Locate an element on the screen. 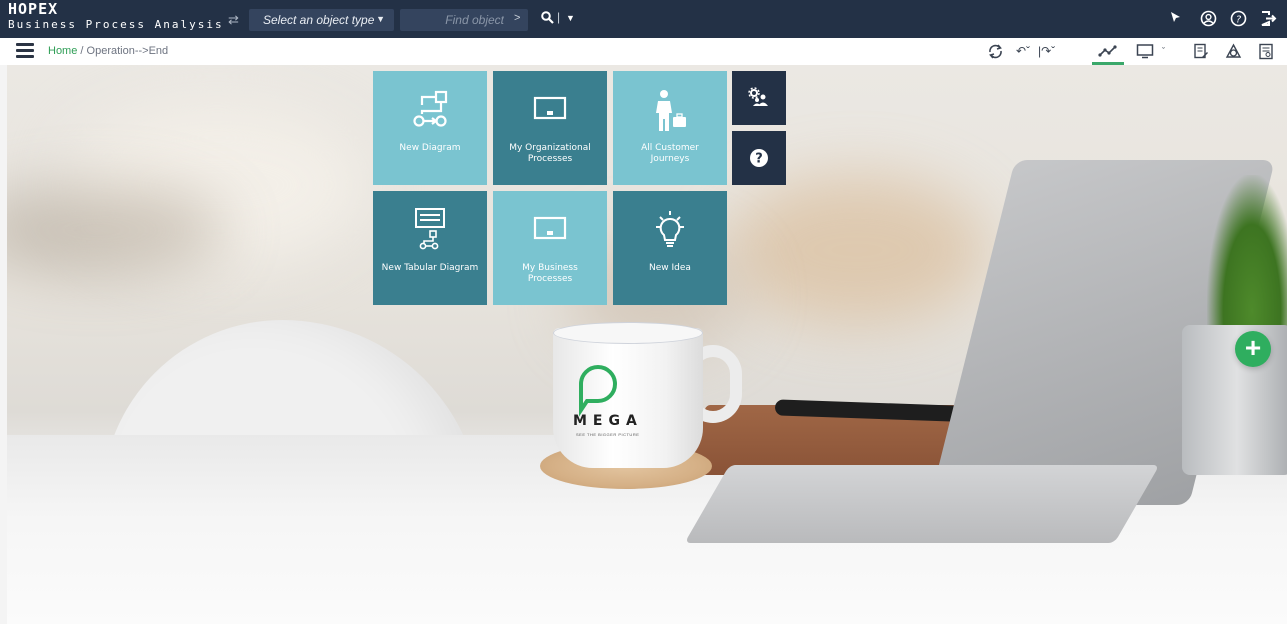 The height and width of the screenshot is (624, 1287). tile-label: New Tabular Diagram is located at coordinates (430, 268).